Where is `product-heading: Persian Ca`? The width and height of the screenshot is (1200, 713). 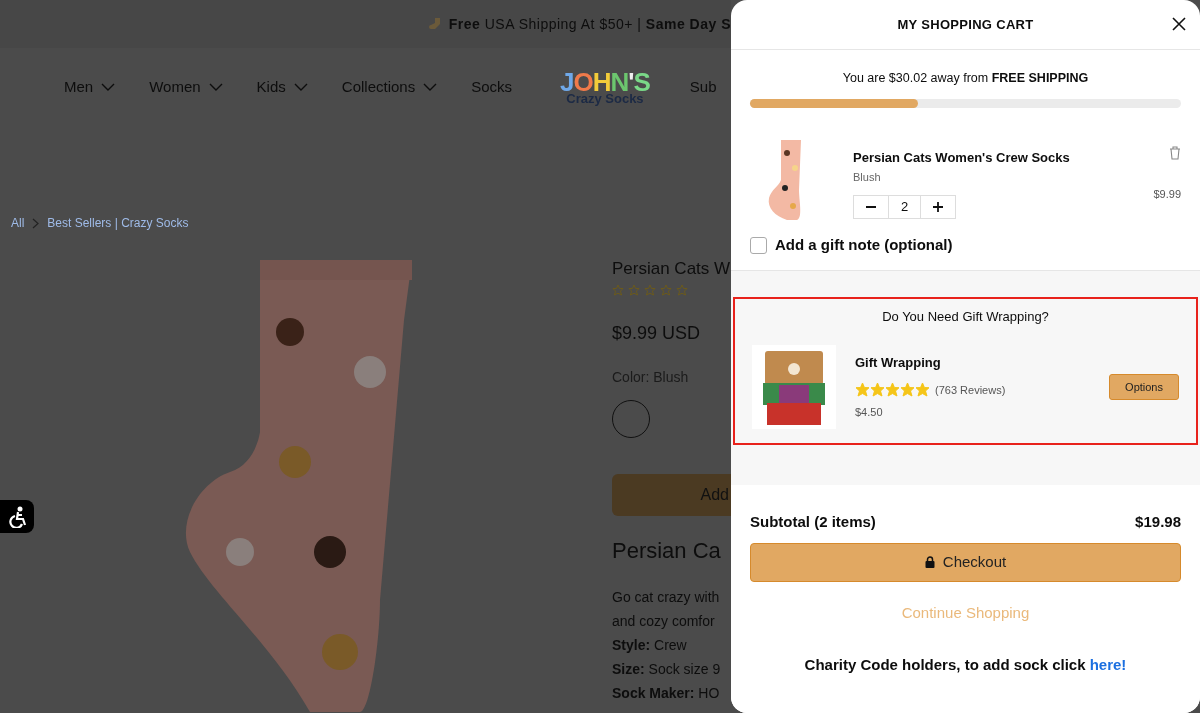 product-heading: Persian Ca is located at coordinates (667, 550).